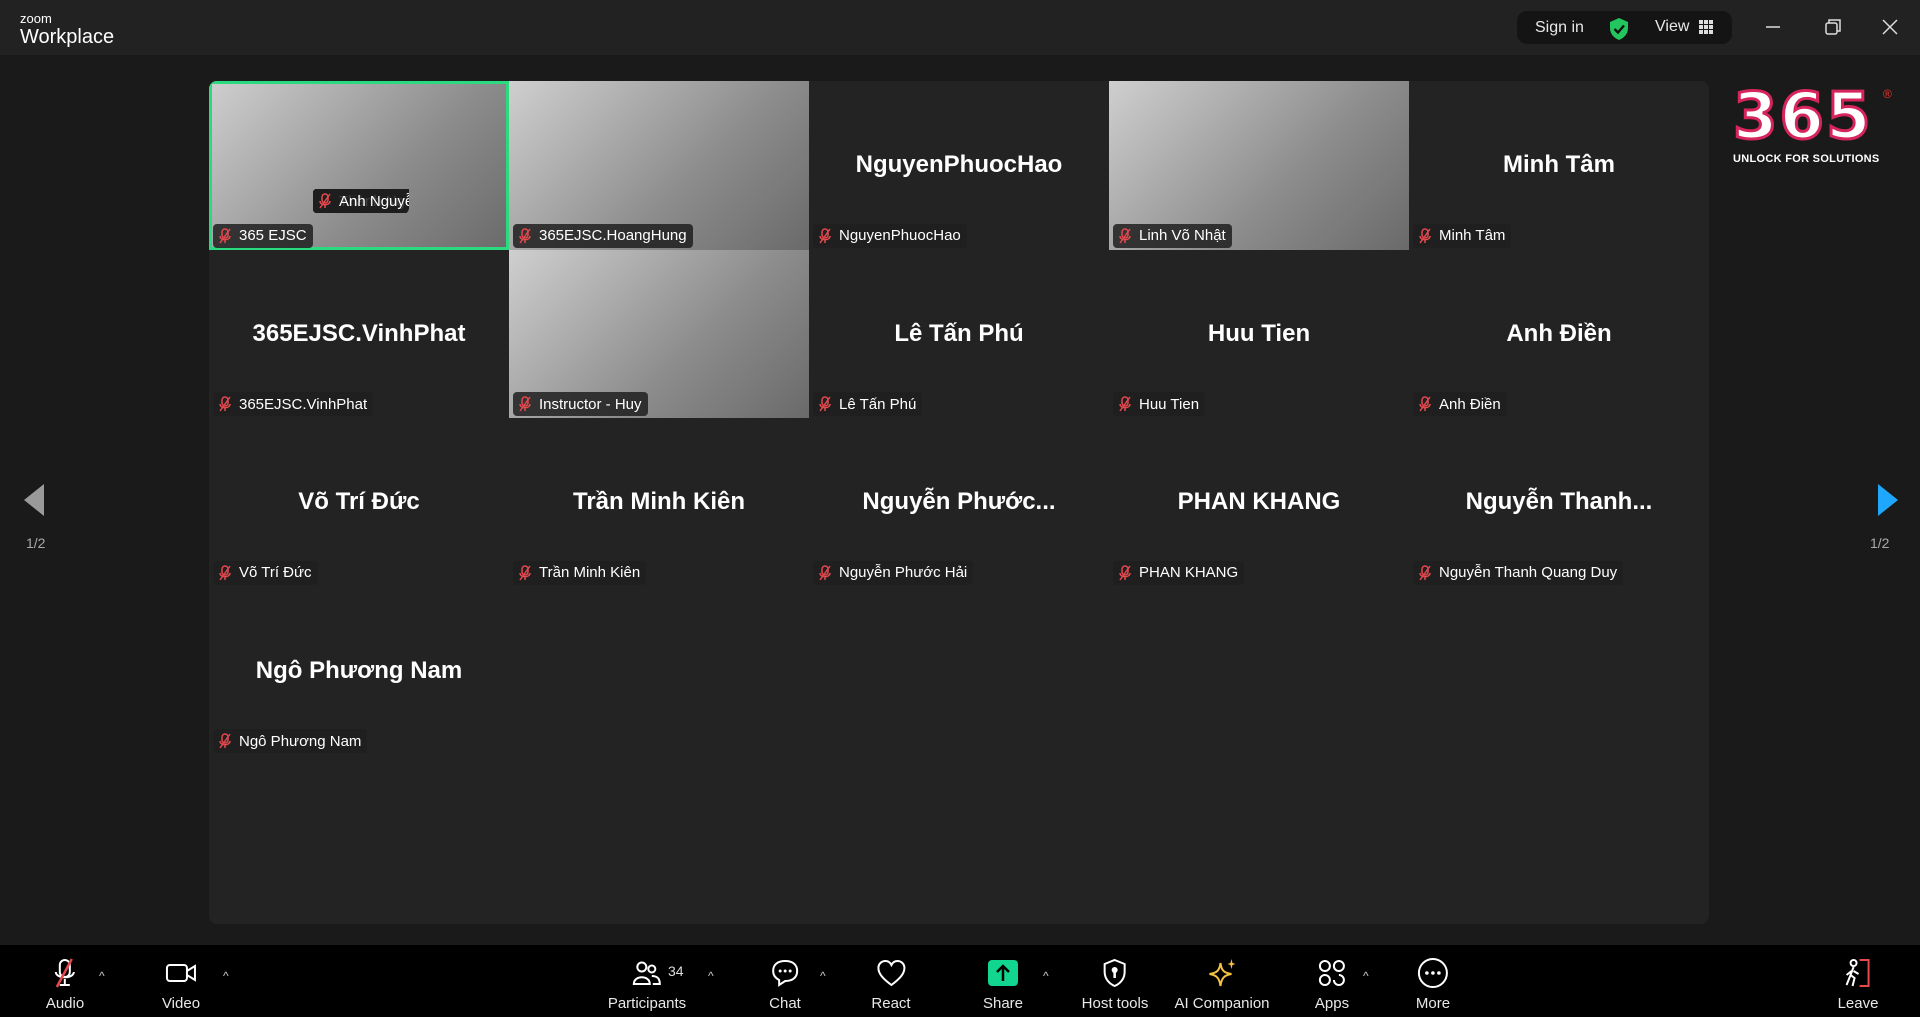 The image size is (1920, 1017). Describe the element at coordinates (1332, 1003) in the screenshot. I see `apps-label: Apps` at that location.